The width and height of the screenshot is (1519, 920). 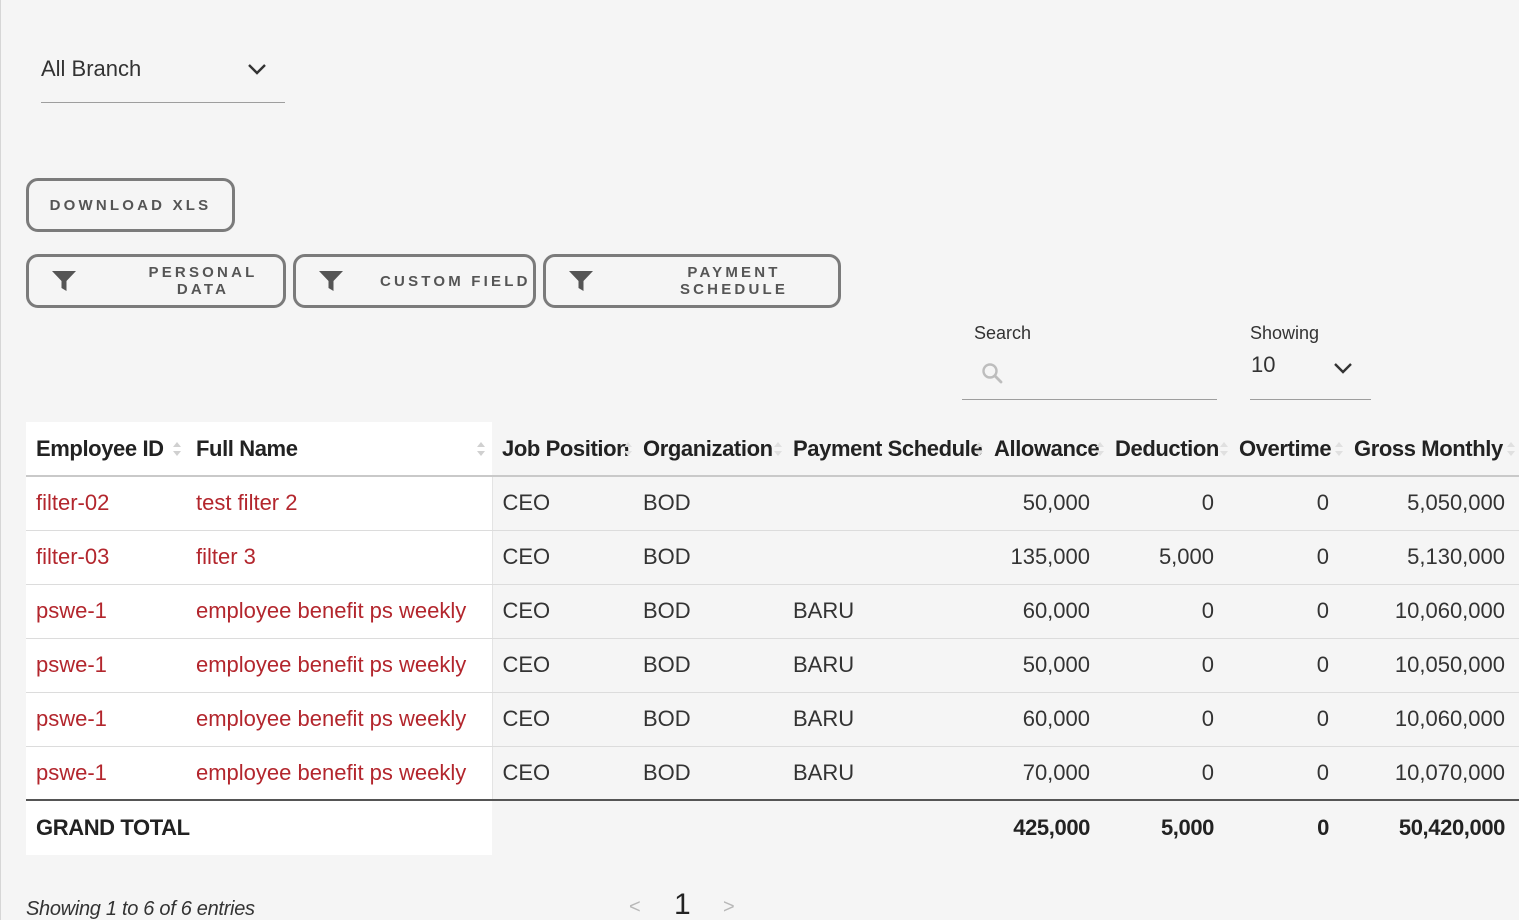 I want to click on custom-field-filter-button: CUSTOM FIELD, so click(x=414, y=281).